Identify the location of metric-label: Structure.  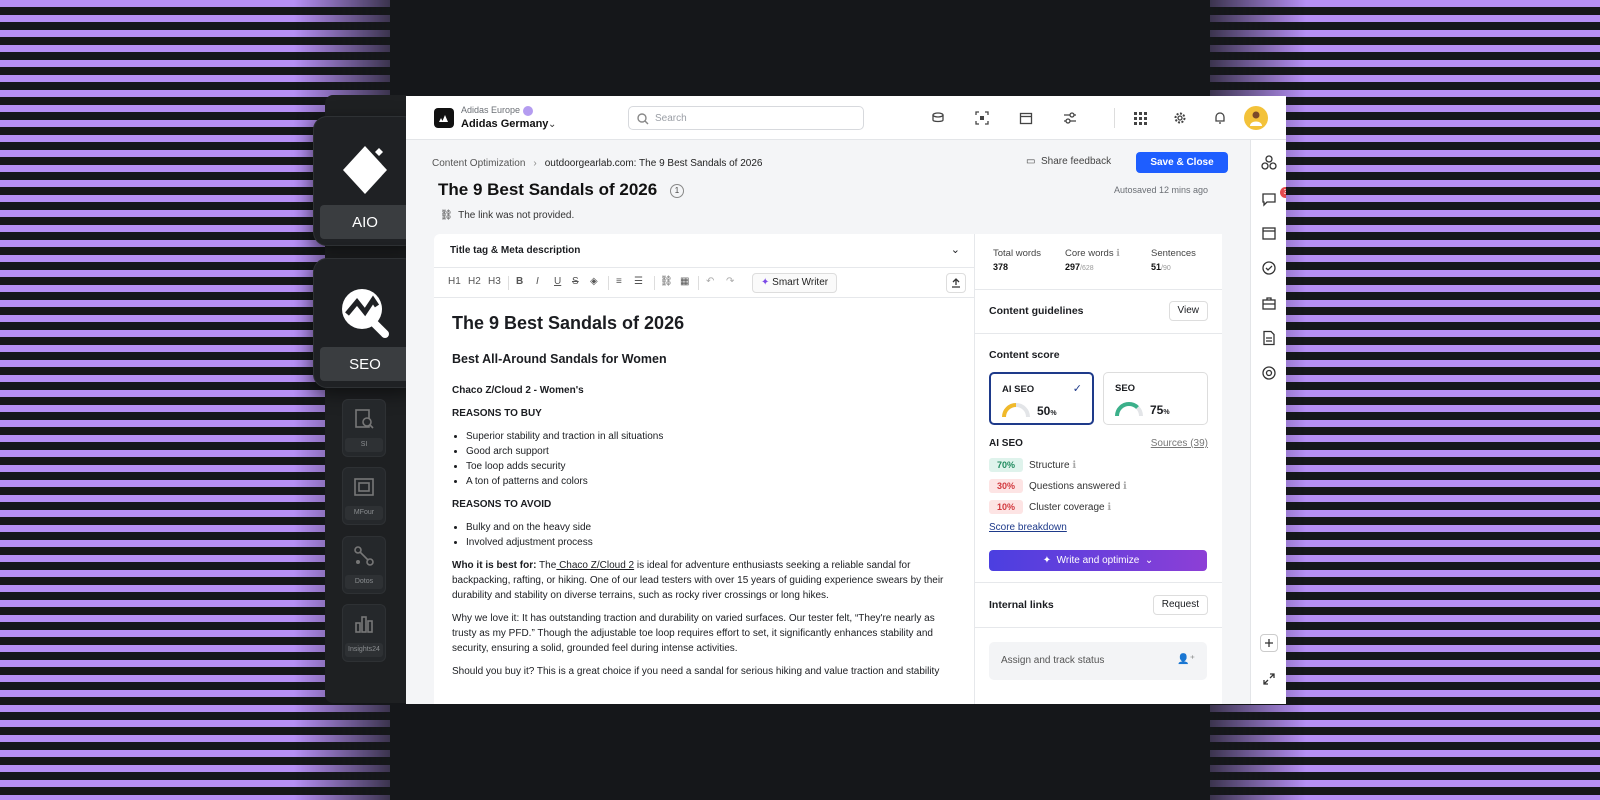
(1049, 465).